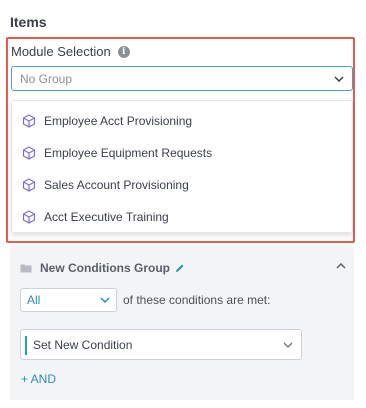 The width and height of the screenshot is (366, 408). I want to click on match-type-value: All, so click(34, 300).